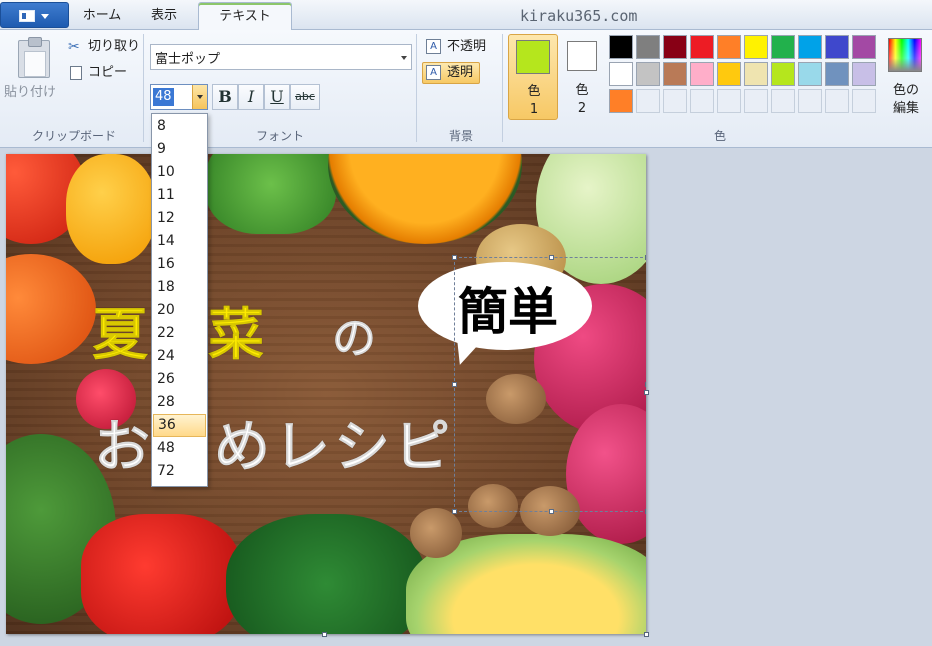  I want to click on color-spectrum-icon, so click(905, 55).